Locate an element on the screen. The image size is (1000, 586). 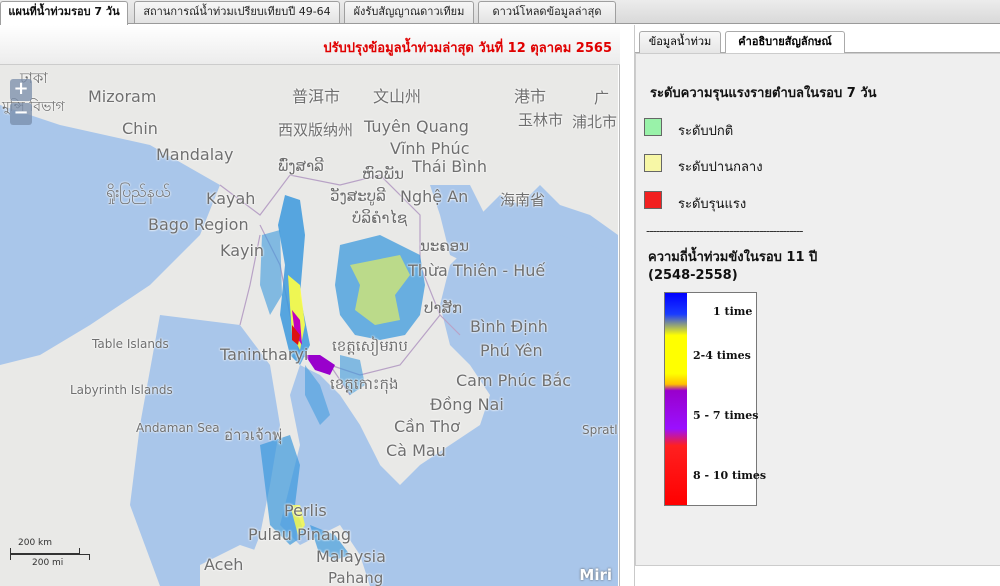
map-label: ວັງສະບູລີ is located at coordinates (358, 196).